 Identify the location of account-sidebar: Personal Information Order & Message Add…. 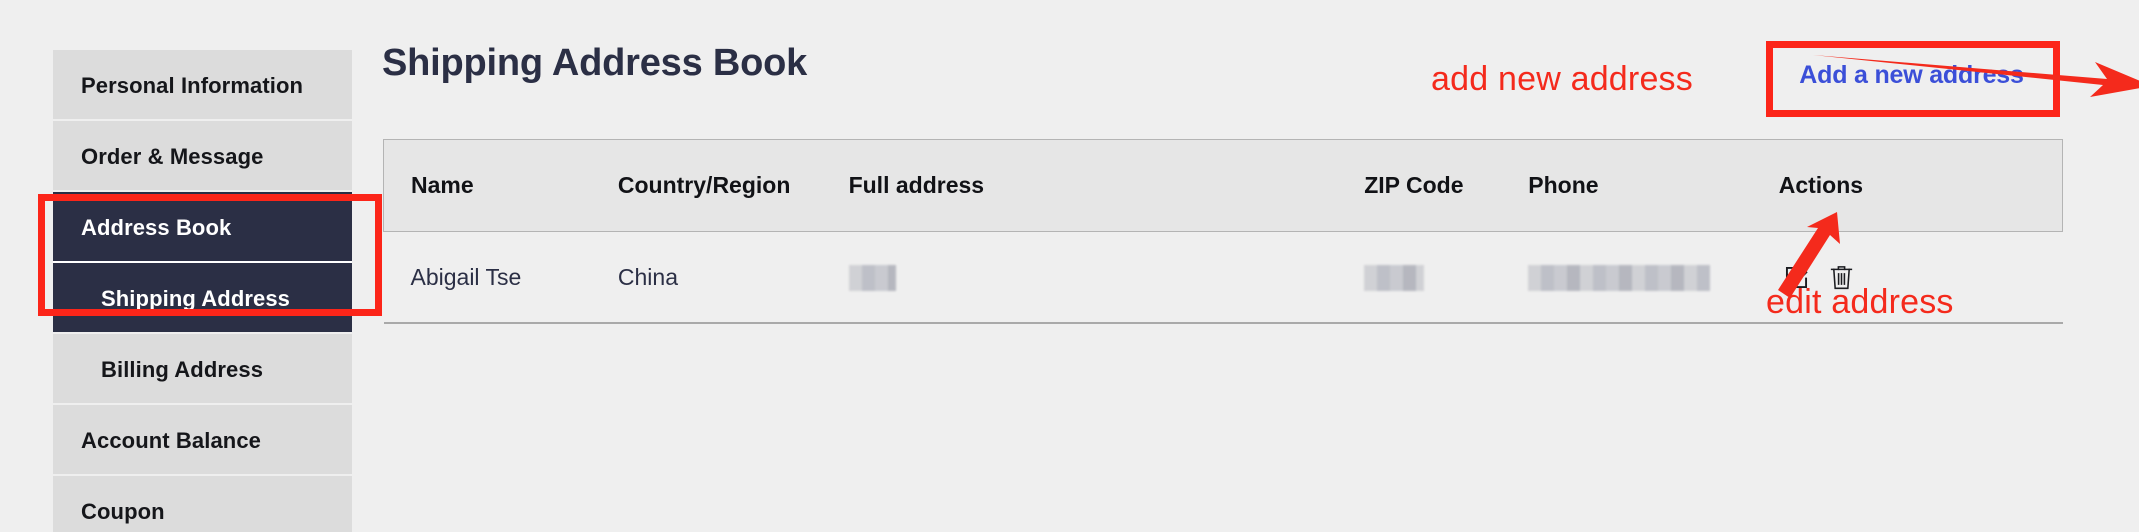
(202, 291).